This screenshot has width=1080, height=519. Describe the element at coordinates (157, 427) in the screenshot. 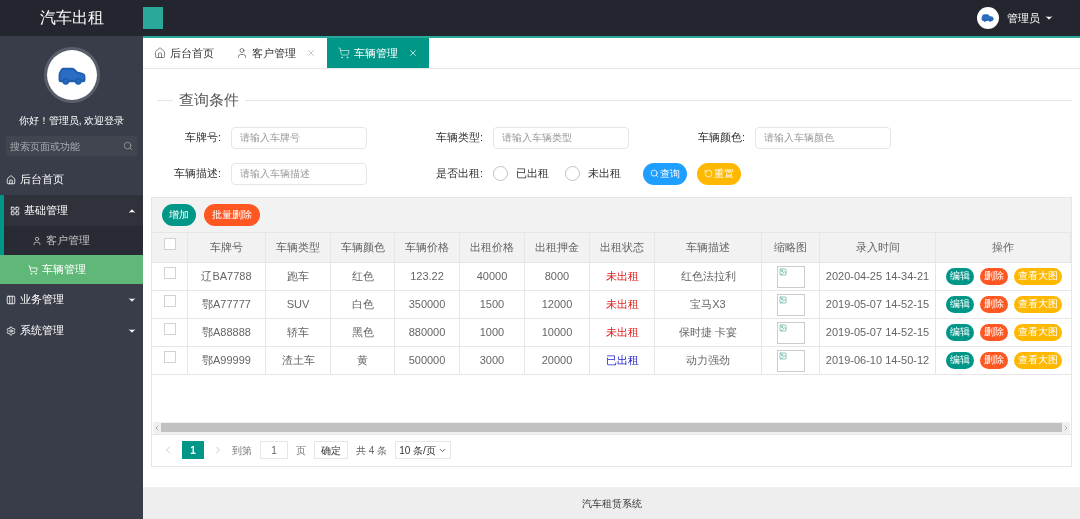

I see `scroll-left-icon` at that location.